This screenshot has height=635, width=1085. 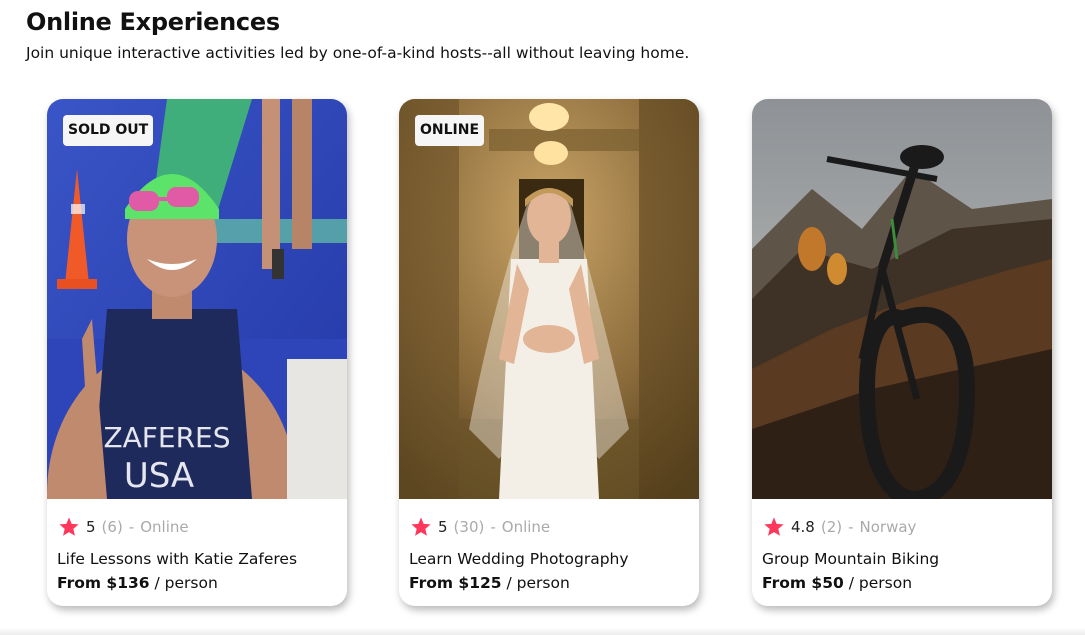 I want to click on page-title: Online Experiences, so click(x=153, y=22).